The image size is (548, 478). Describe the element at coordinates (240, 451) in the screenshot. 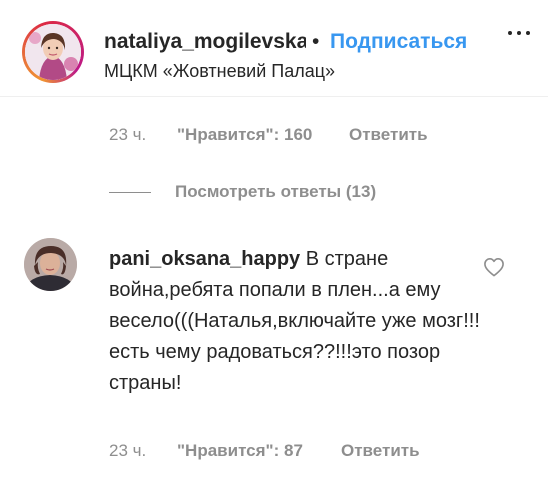

I see `comment-likes-count: "Нравится": 87` at that location.